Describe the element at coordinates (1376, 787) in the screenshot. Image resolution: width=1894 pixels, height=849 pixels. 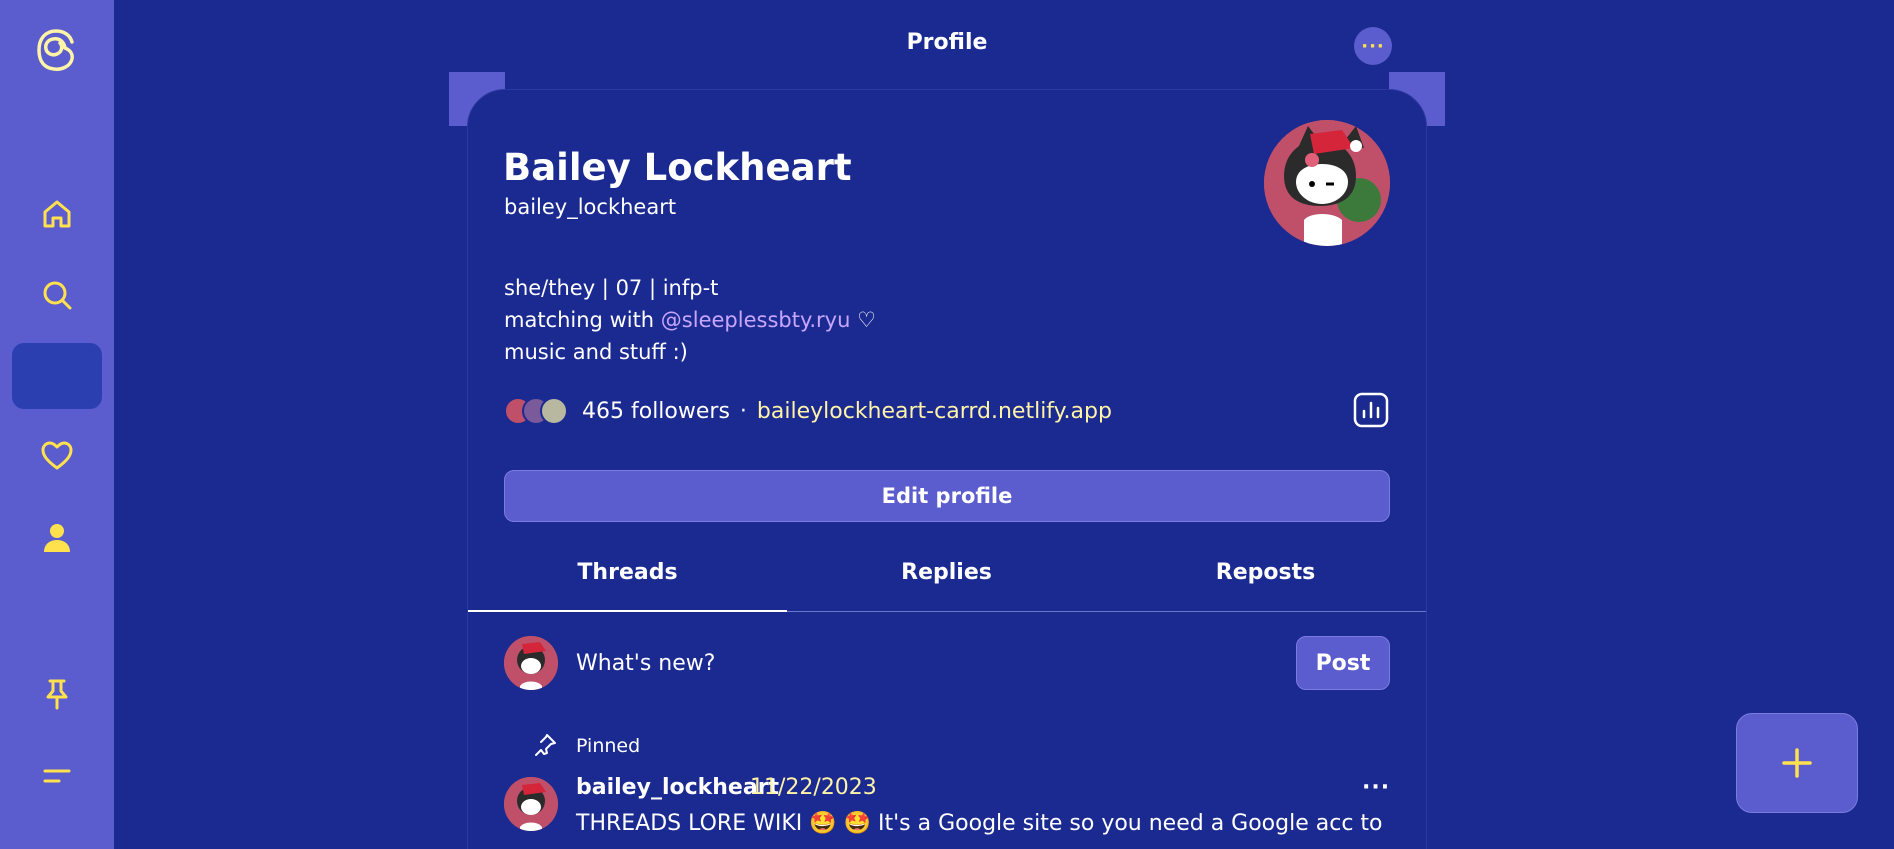
I see `post-more-button: ···` at that location.